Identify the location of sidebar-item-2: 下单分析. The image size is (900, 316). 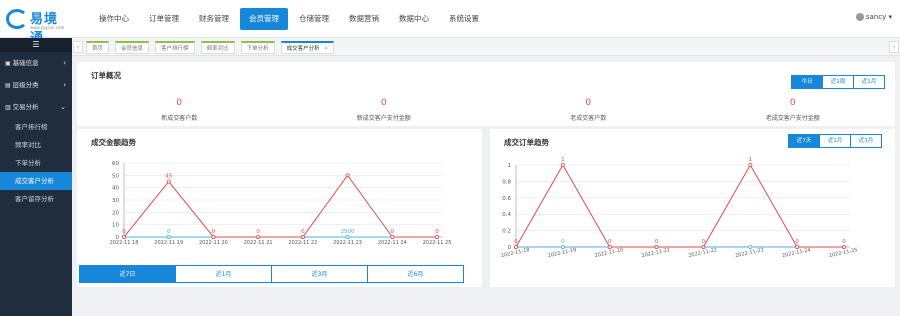
(36, 163).